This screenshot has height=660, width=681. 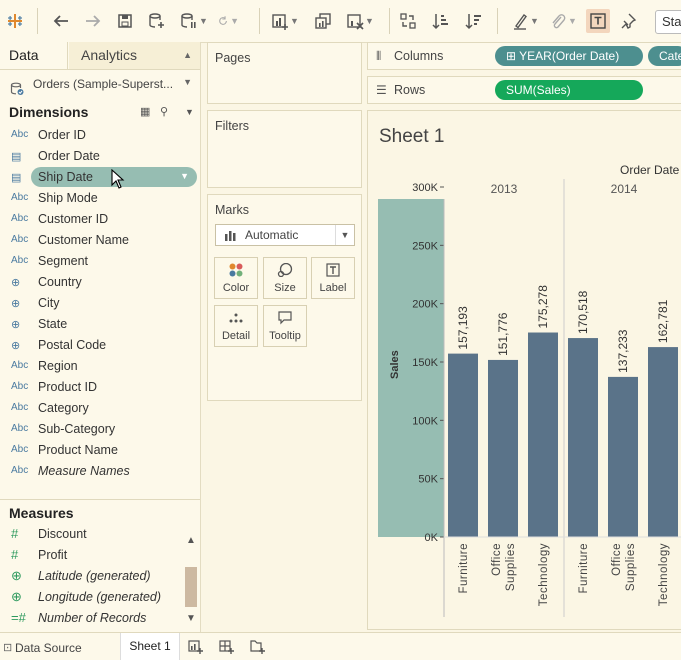 What do you see at coordinates (563, 21) in the screenshot?
I see `attach-icon: ▼` at bounding box center [563, 21].